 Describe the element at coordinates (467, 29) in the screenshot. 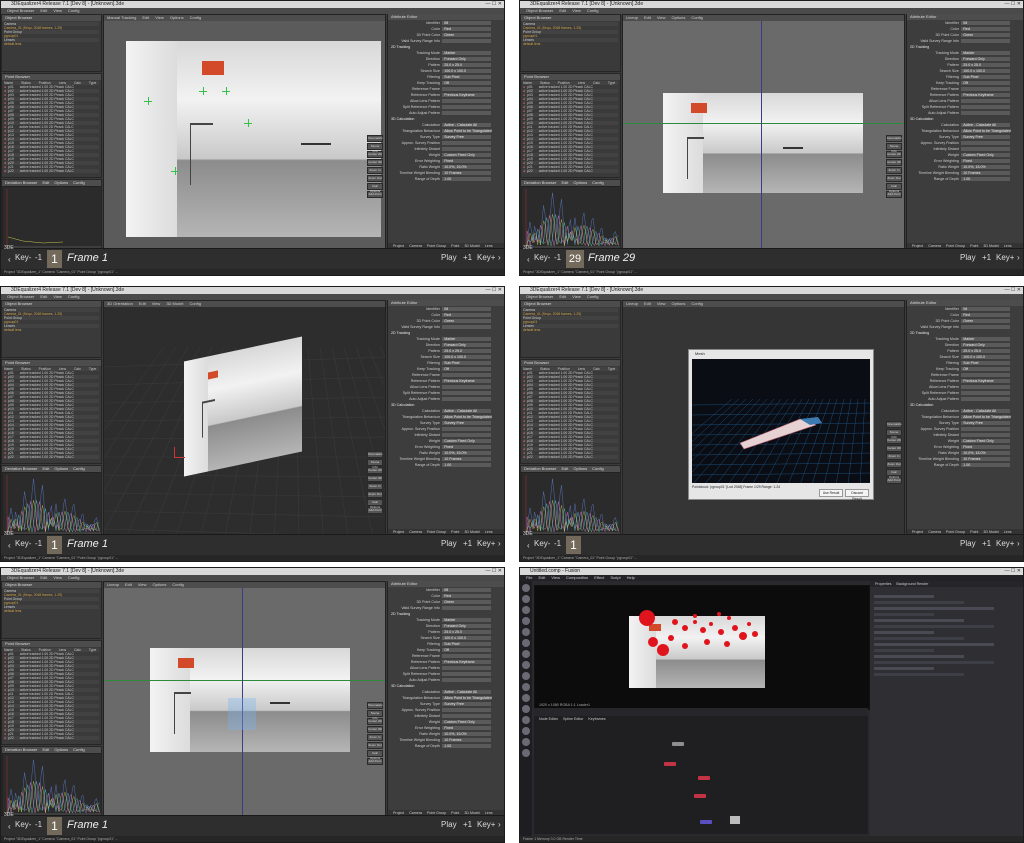

I see `attribute-value: Red` at that location.